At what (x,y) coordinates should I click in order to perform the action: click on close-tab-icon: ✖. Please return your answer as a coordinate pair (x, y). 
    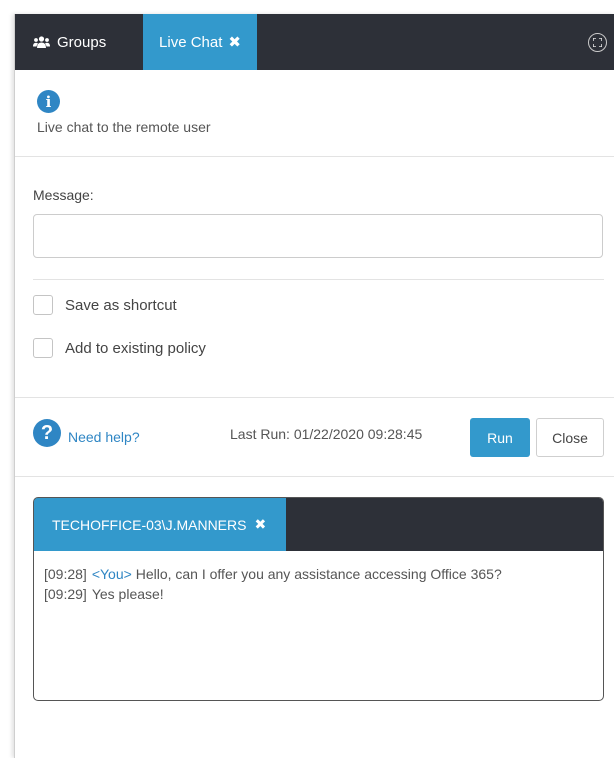
    Looking at the image, I should click on (234, 42).